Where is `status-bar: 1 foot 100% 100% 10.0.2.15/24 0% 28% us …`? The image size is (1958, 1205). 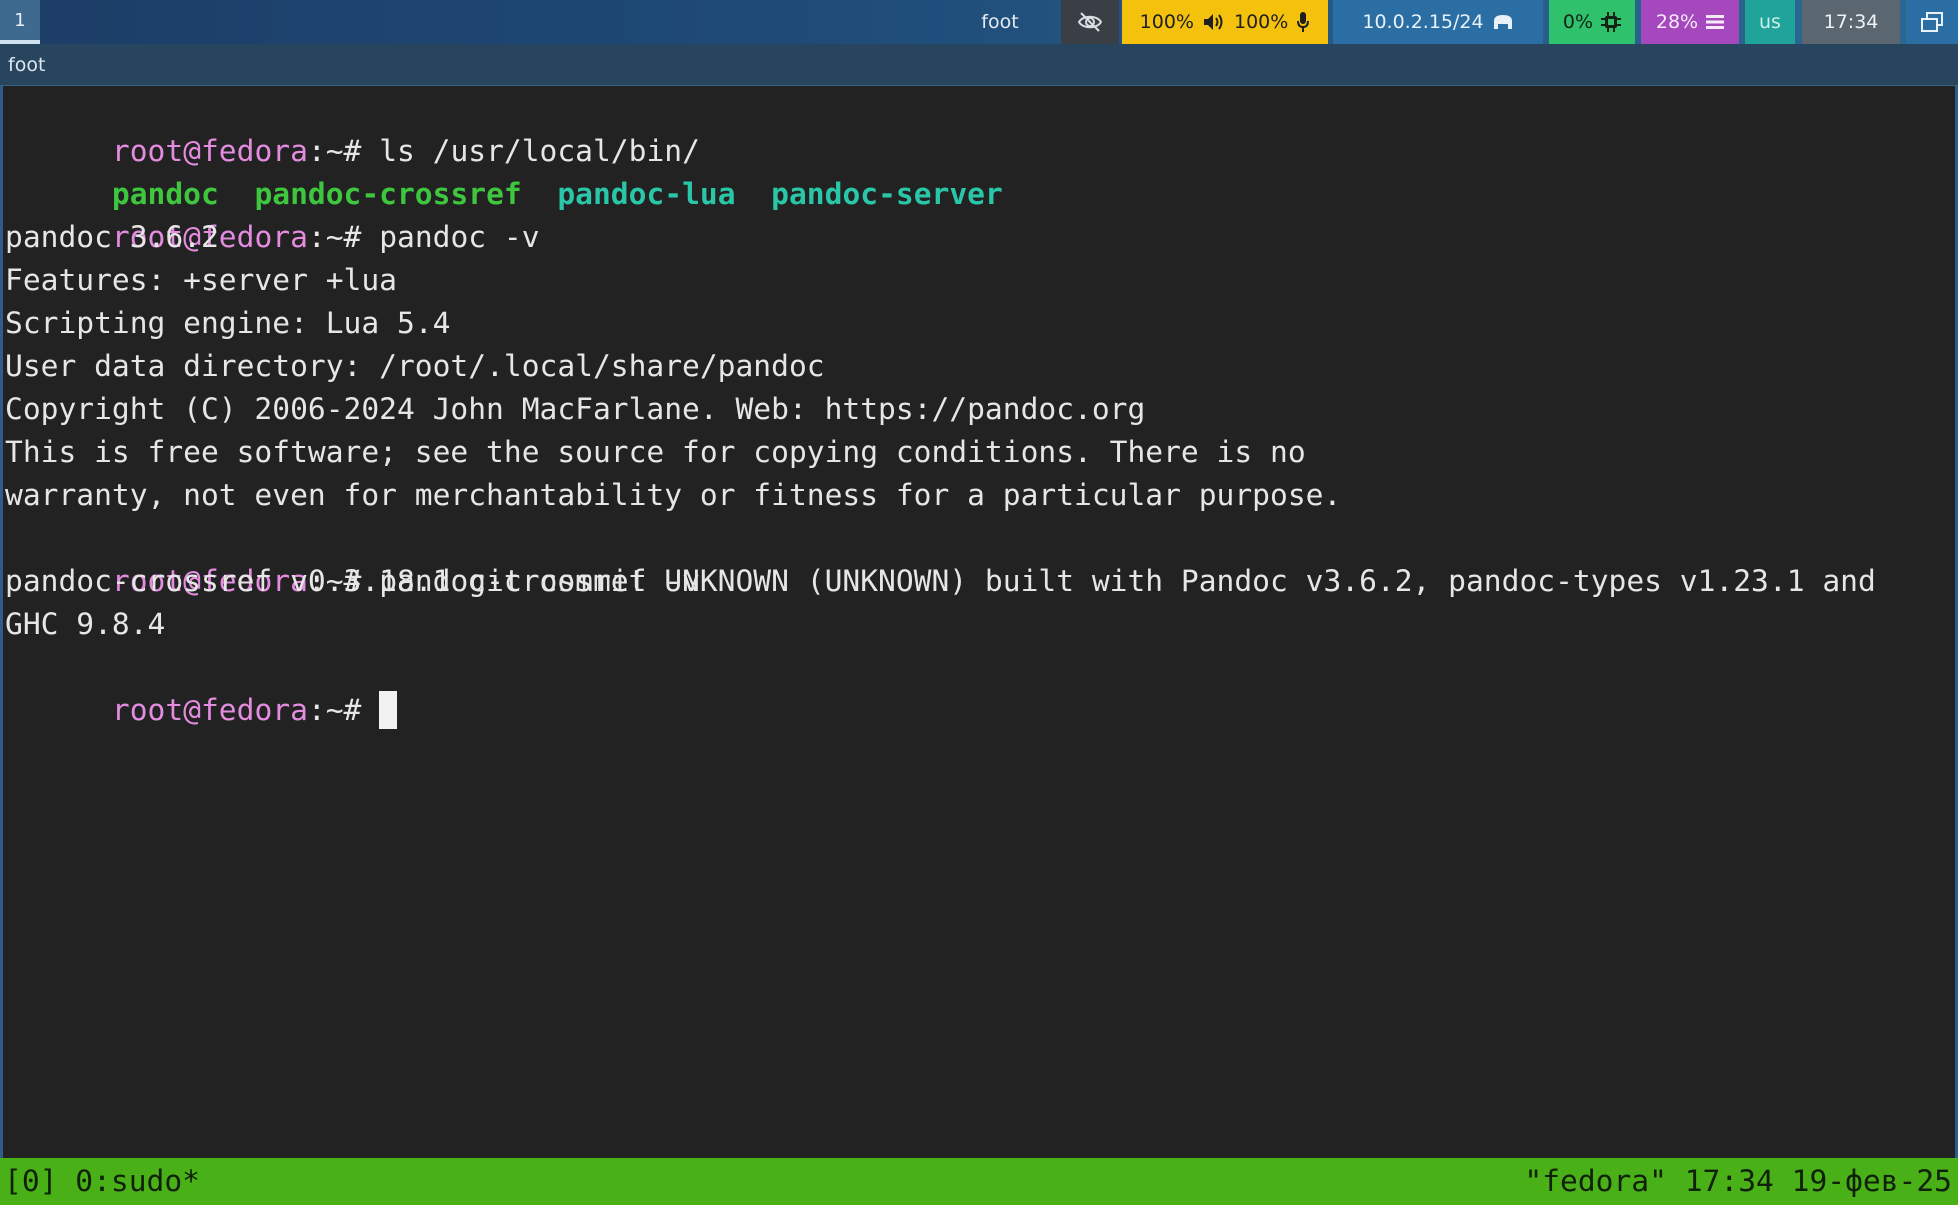 status-bar: 1 foot 100% 100% 10.0.2.15/24 0% 28% us … is located at coordinates (979, 22).